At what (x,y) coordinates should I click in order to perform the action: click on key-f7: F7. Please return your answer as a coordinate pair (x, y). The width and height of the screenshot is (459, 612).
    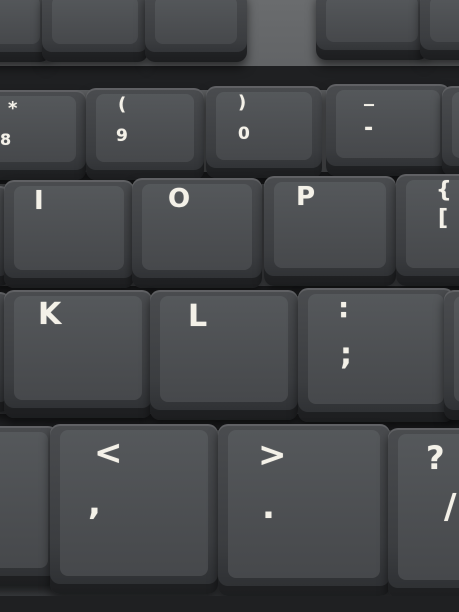
    Looking at the image, I should click on (95, 31).